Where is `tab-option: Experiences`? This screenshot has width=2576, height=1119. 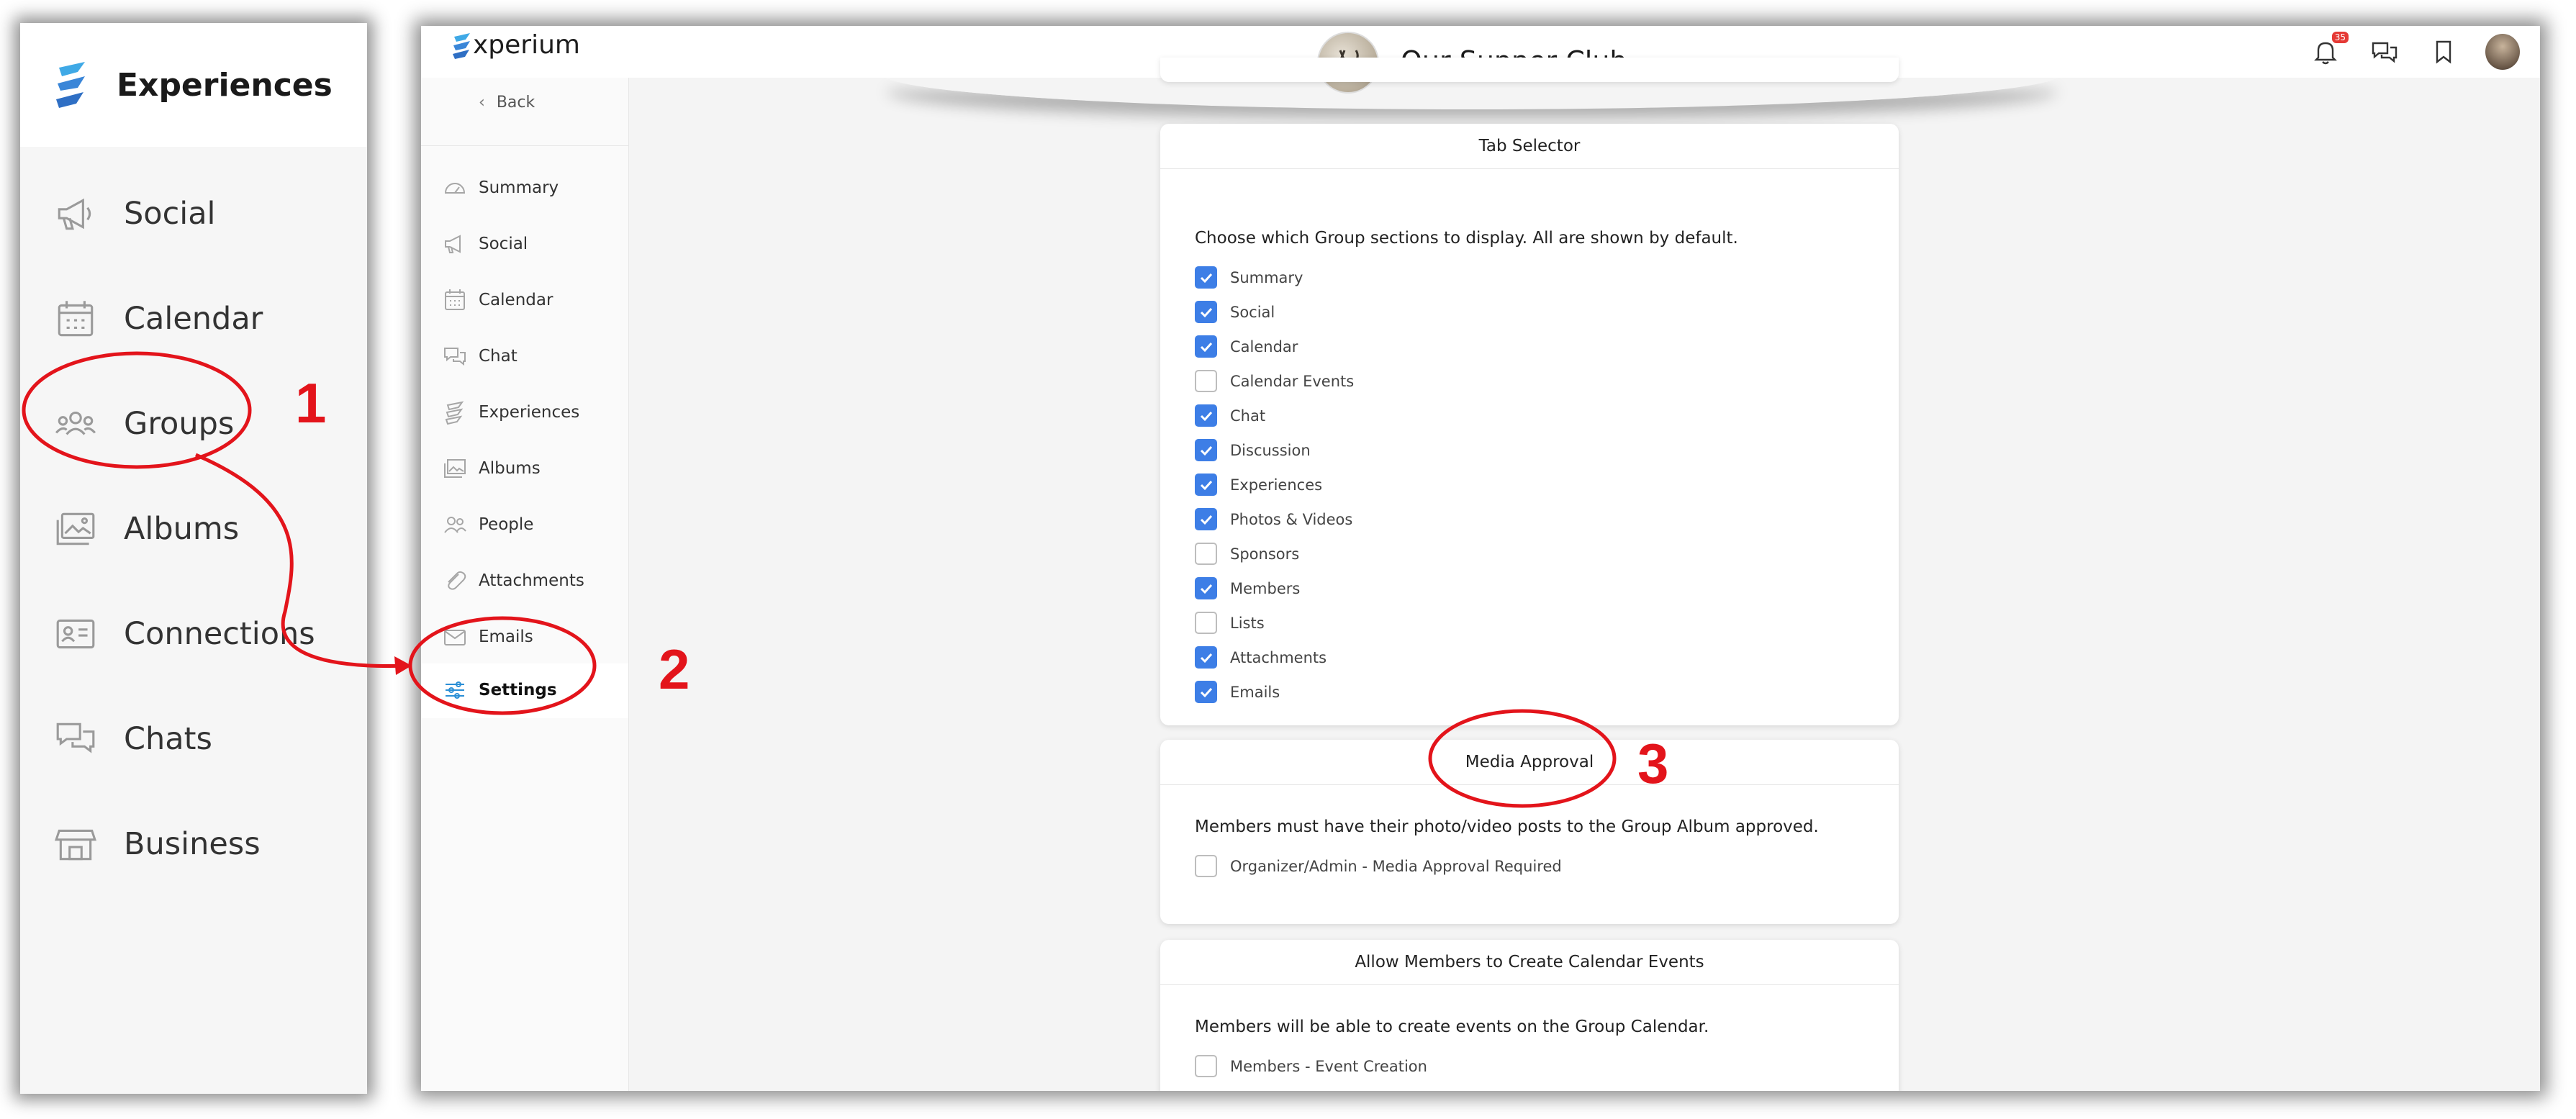 tab-option: Experiences is located at coordinates (1259, 485).